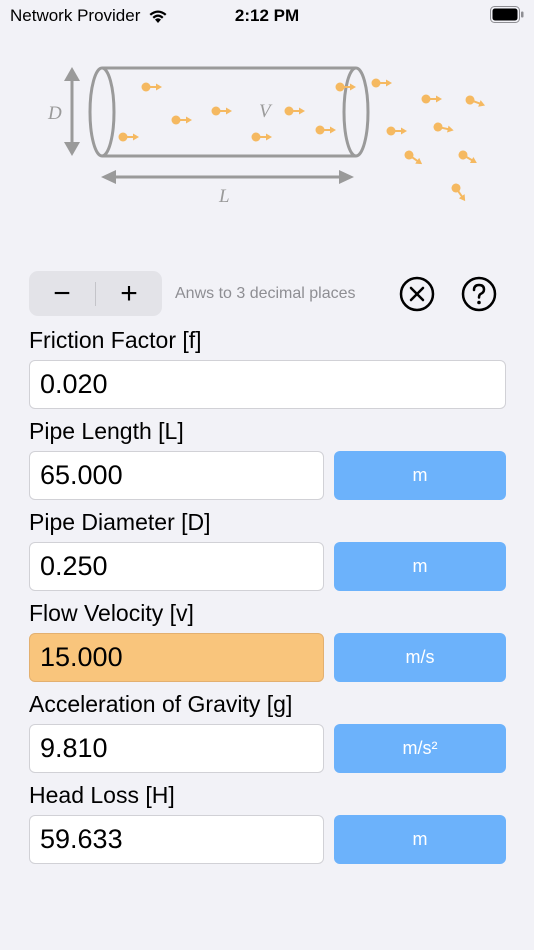 The width and height of the screenshot is (534, 950). Describe the element at coordinates (417, 294) in the screenshot. I see `clear-icon` at that location.